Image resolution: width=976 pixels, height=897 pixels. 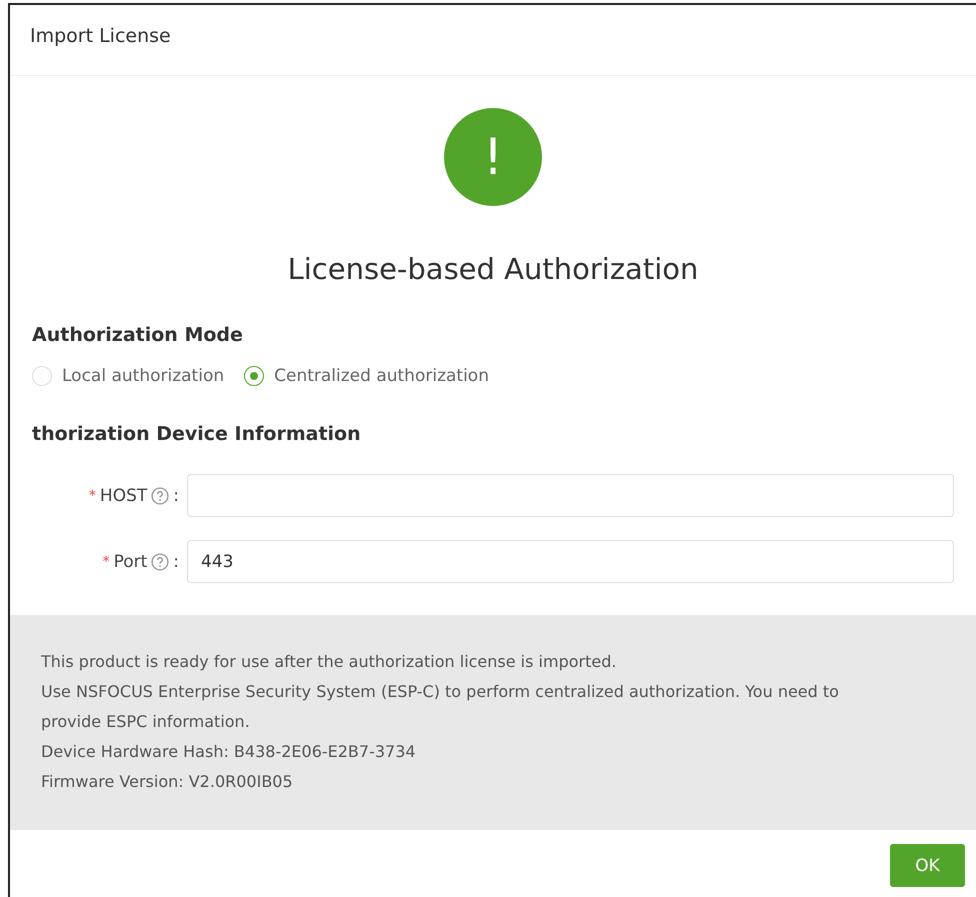 What do you see at coordinates (131, 562) in the screenshot?
I see `field-label: Port` at bounding box center [131, 562].